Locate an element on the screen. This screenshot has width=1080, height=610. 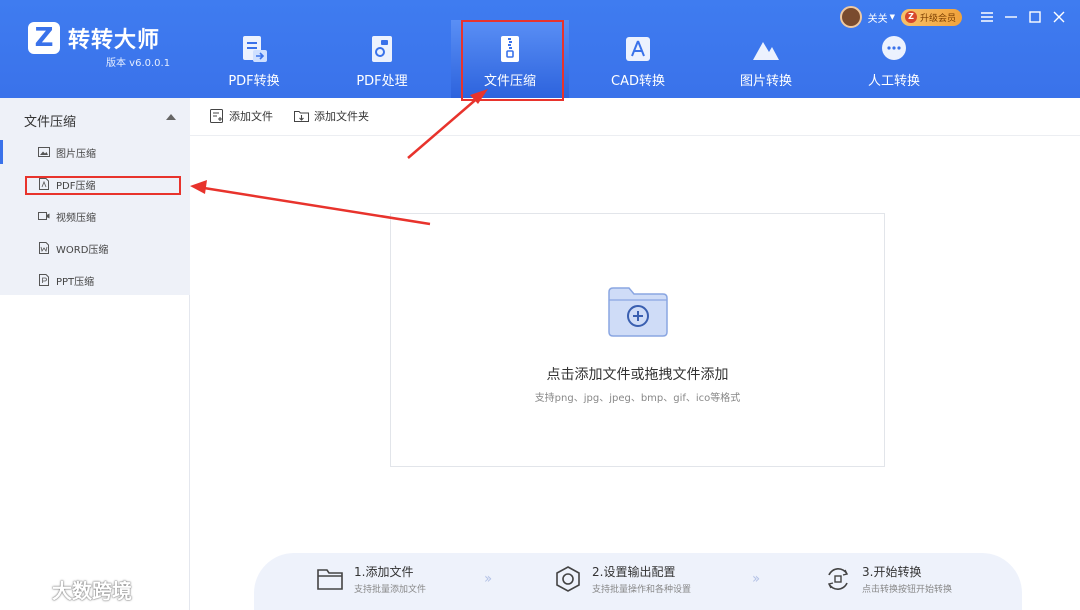
sidebar-title: 文件压缩 is located at coordinates (50, 120).